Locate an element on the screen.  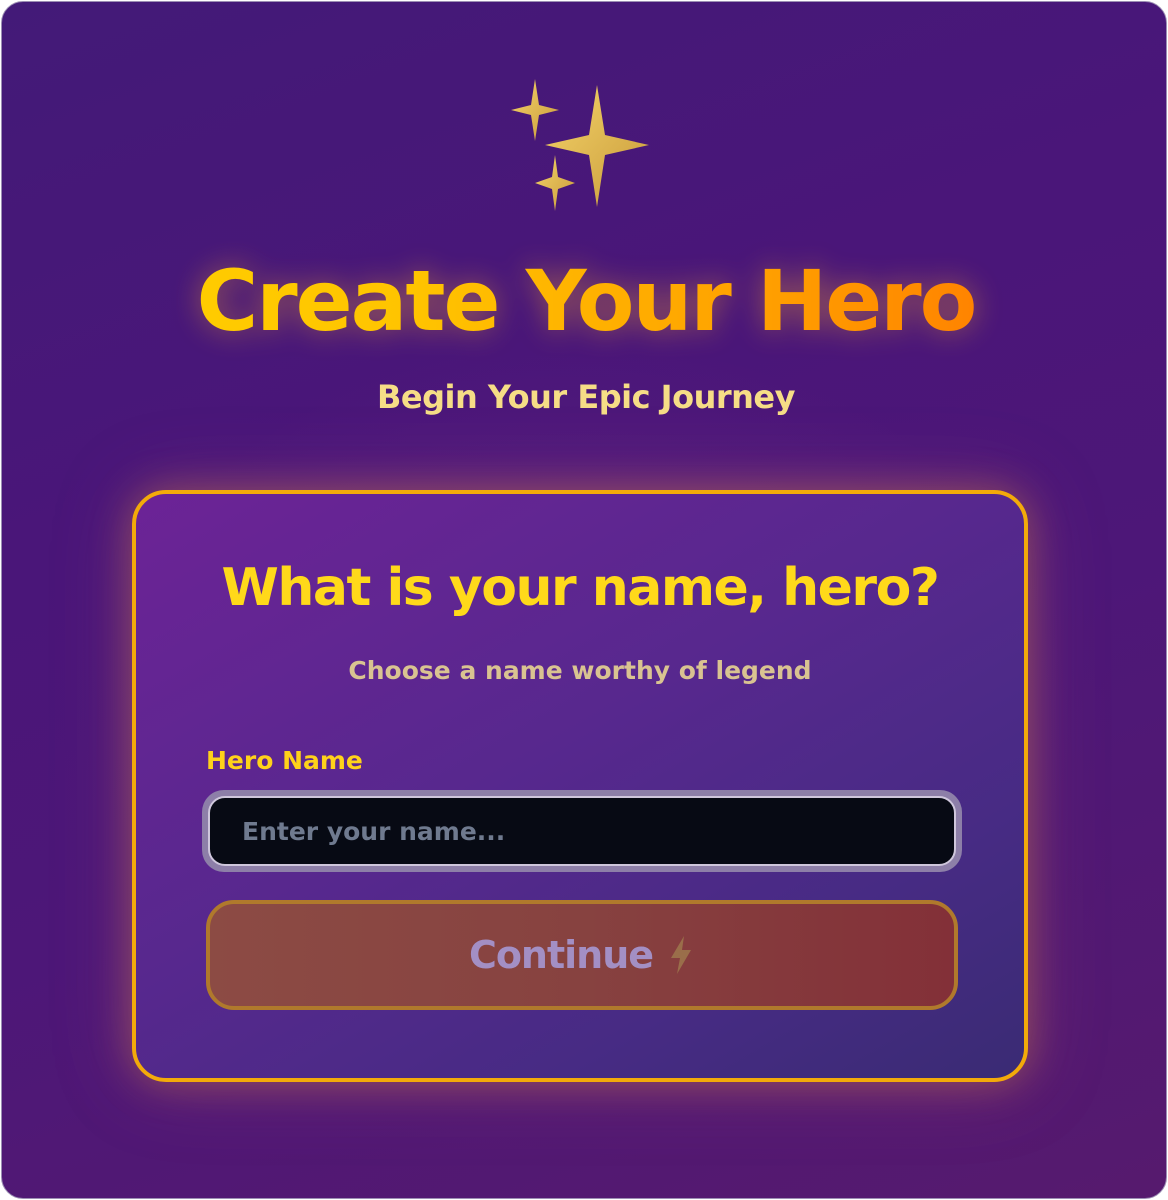
hero-name-field-wrapper is located at coordinates (582, 831).